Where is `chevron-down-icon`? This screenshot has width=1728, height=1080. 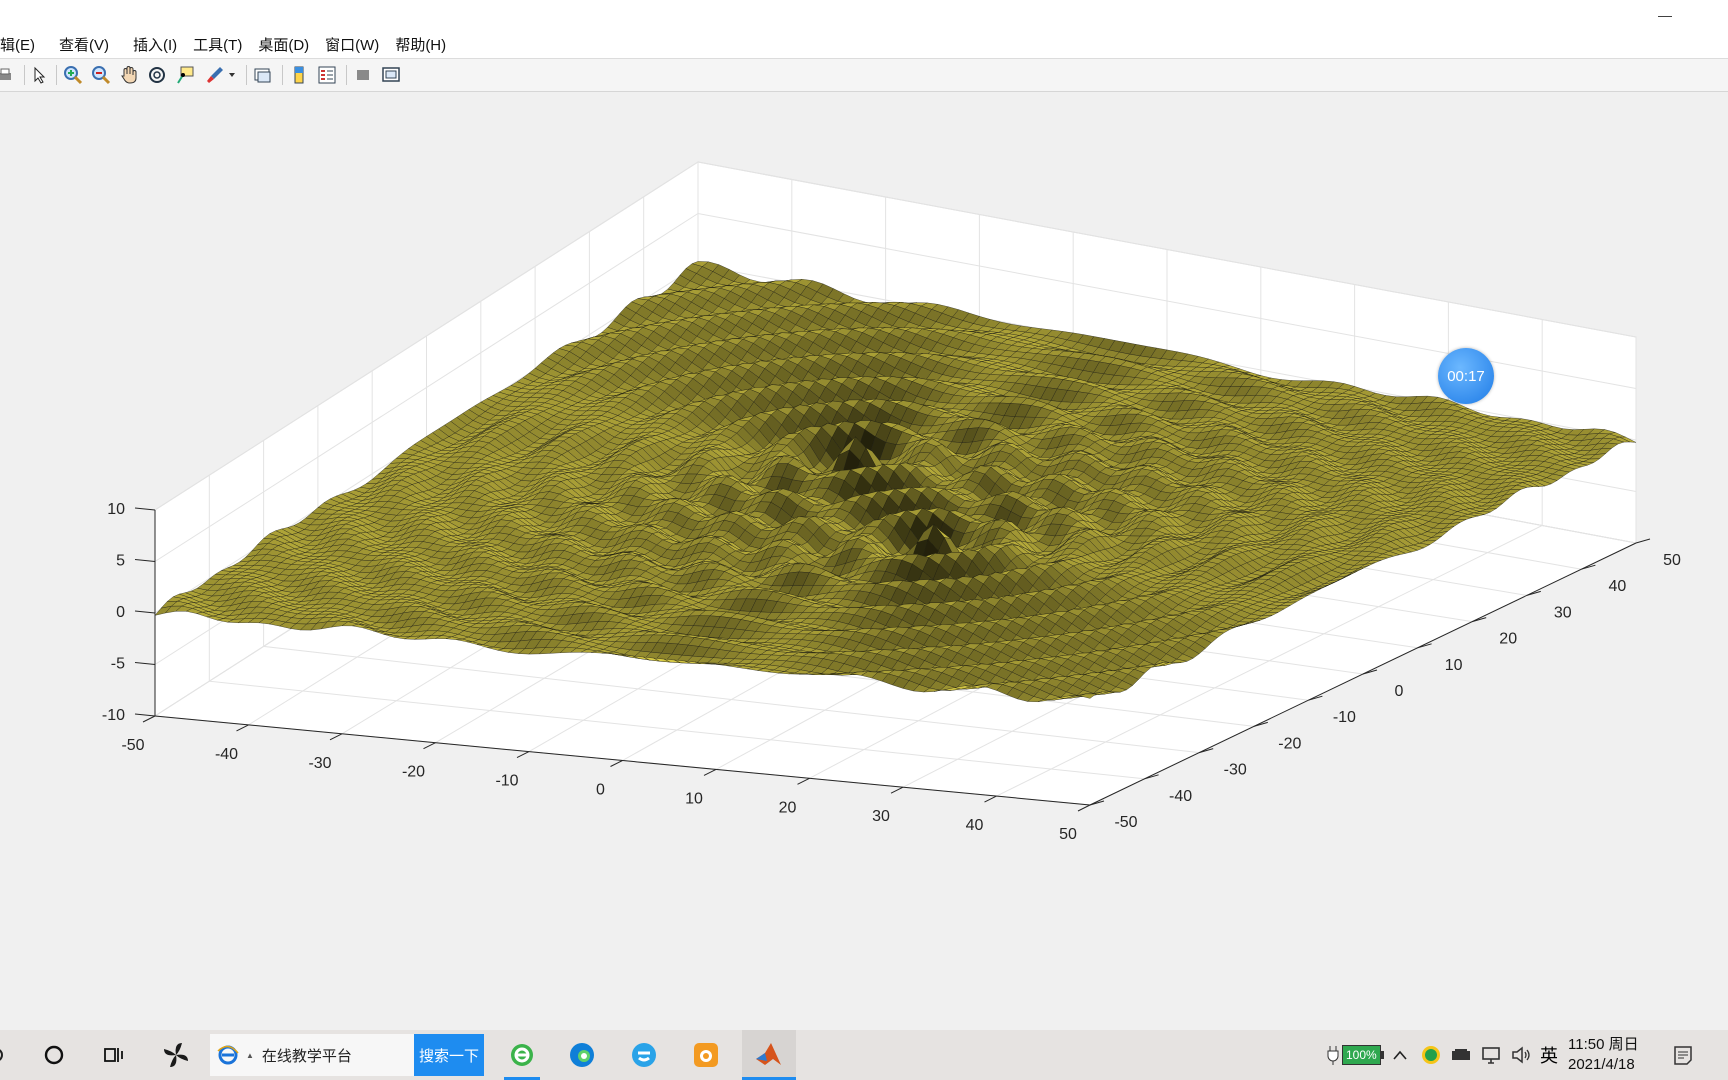
chevron-down-icon is located at coordinates (232, 75).